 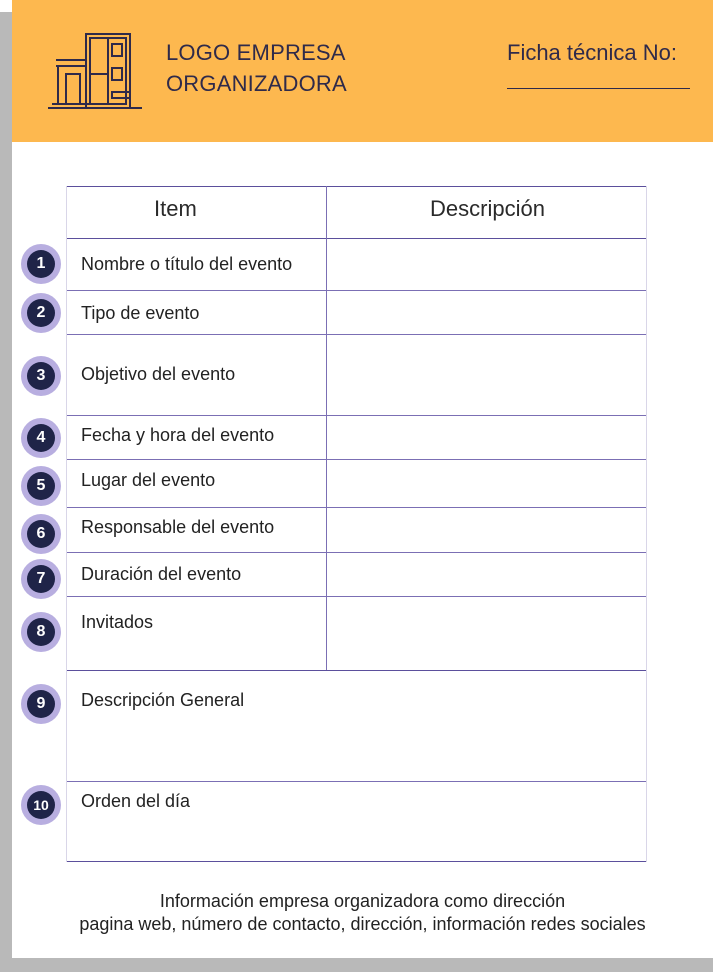 I want to click on logo-line-1: LOGO EMPRESA, so click(x=256, y=52).